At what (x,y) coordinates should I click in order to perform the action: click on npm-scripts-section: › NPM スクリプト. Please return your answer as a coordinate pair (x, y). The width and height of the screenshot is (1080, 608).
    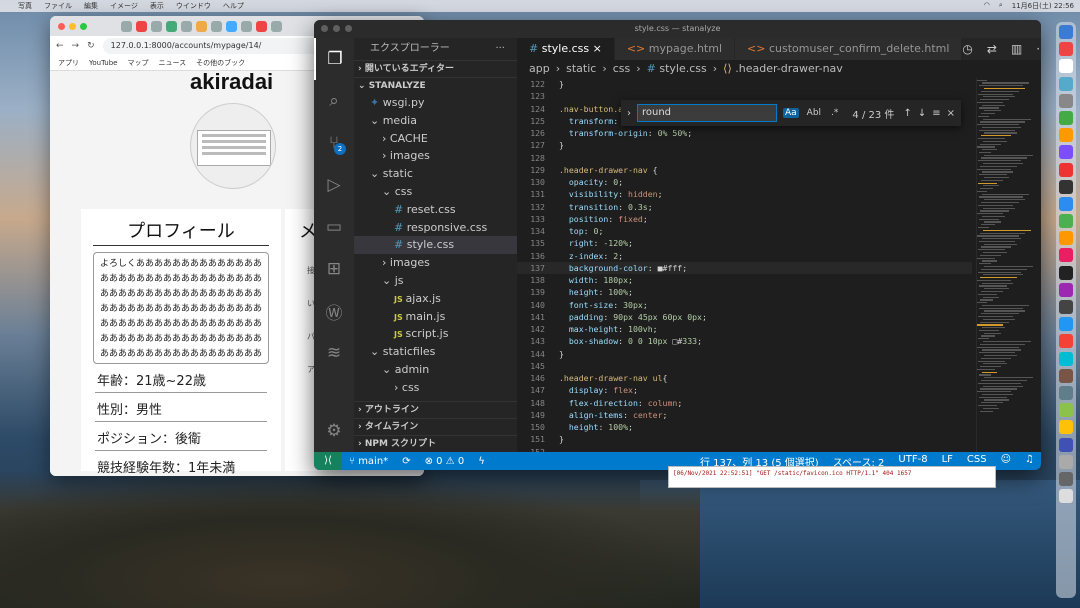
    Looking at the image, I should click on (435, 443).